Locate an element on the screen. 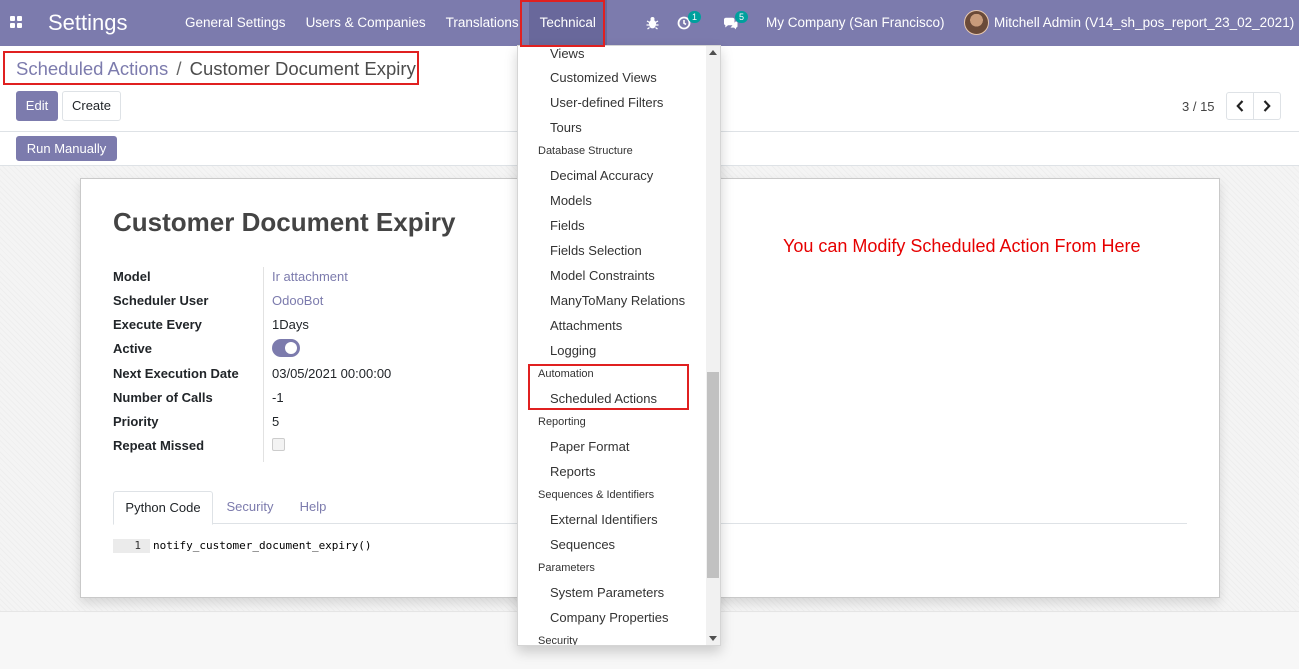  dropdown-item-sequences: Sequences is located at coordinates (582, 544).